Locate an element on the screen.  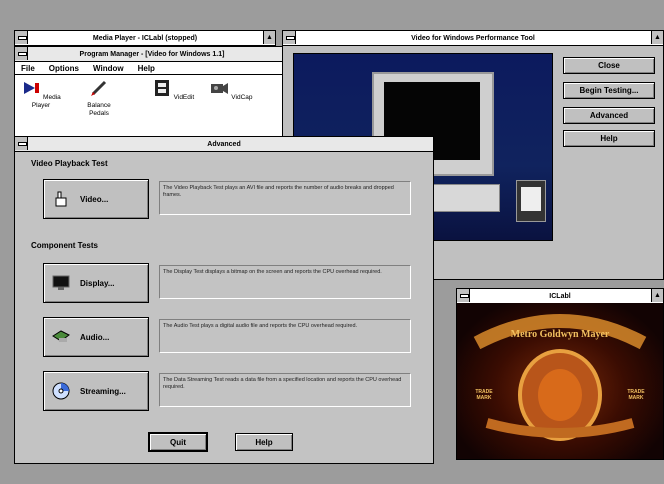
speaker-icon is located at coordinates (61, 336).